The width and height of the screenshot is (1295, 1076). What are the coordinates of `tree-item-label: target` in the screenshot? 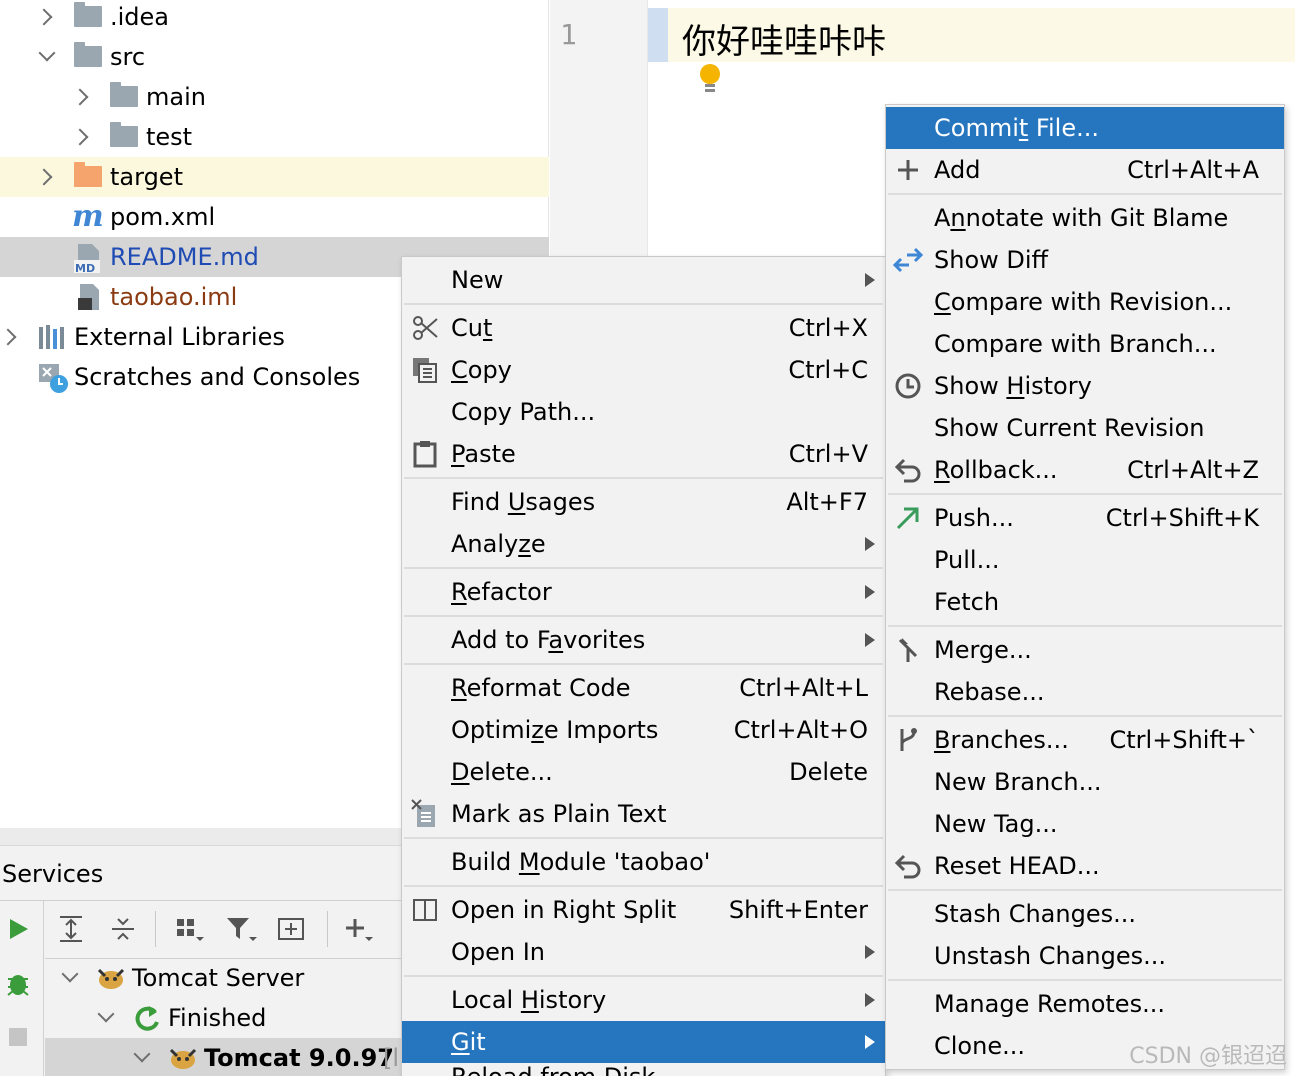 It's located at (146, 177).